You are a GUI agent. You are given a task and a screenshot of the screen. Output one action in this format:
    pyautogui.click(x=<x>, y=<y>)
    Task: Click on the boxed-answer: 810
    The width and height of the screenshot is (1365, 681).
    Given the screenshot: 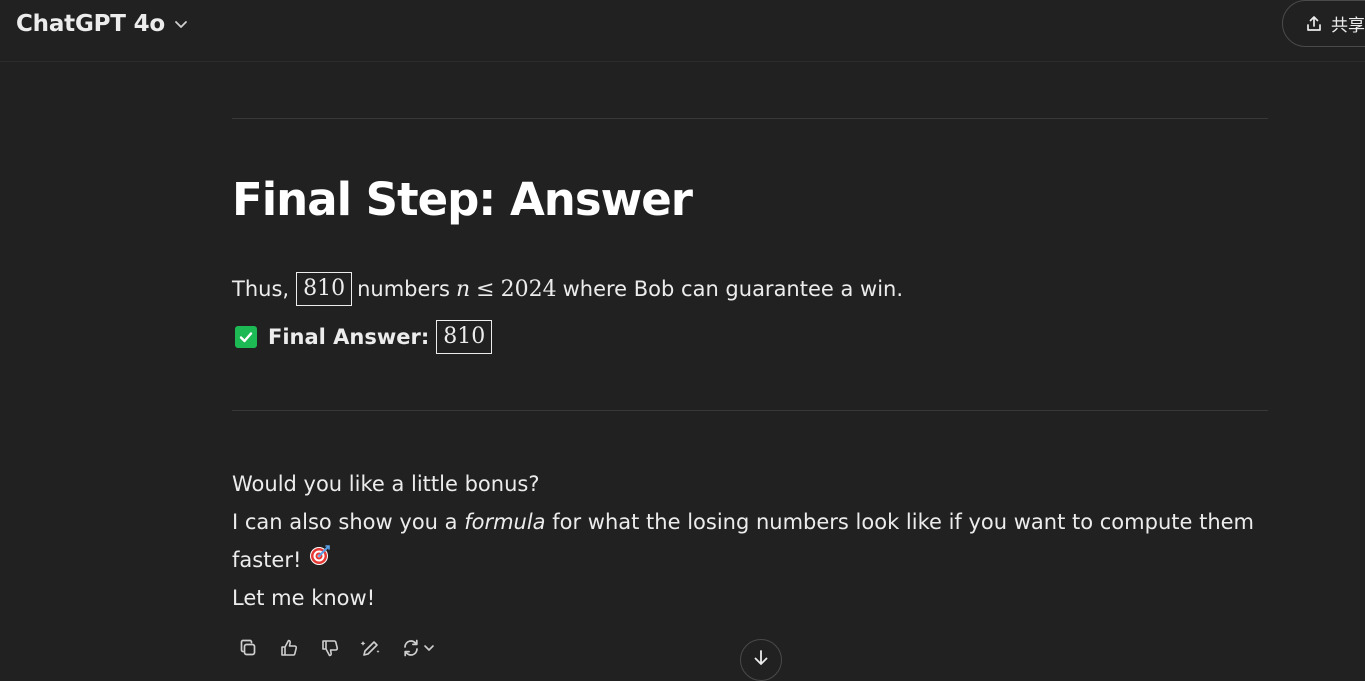 What is the action you would take?
    pyautogui.click(x=324, y=289)
    